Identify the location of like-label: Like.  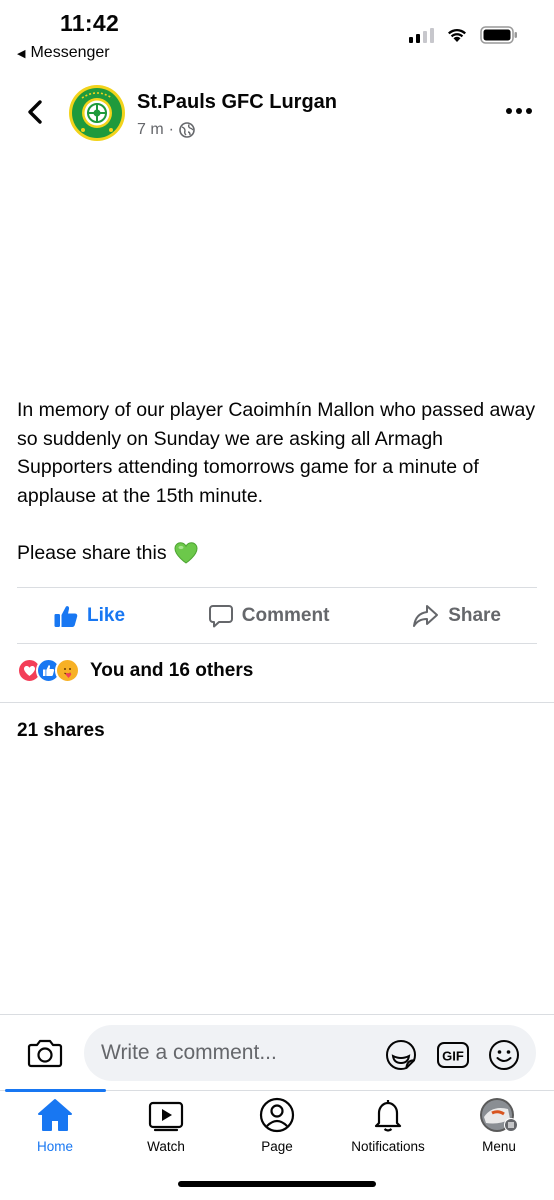
(106, 615).